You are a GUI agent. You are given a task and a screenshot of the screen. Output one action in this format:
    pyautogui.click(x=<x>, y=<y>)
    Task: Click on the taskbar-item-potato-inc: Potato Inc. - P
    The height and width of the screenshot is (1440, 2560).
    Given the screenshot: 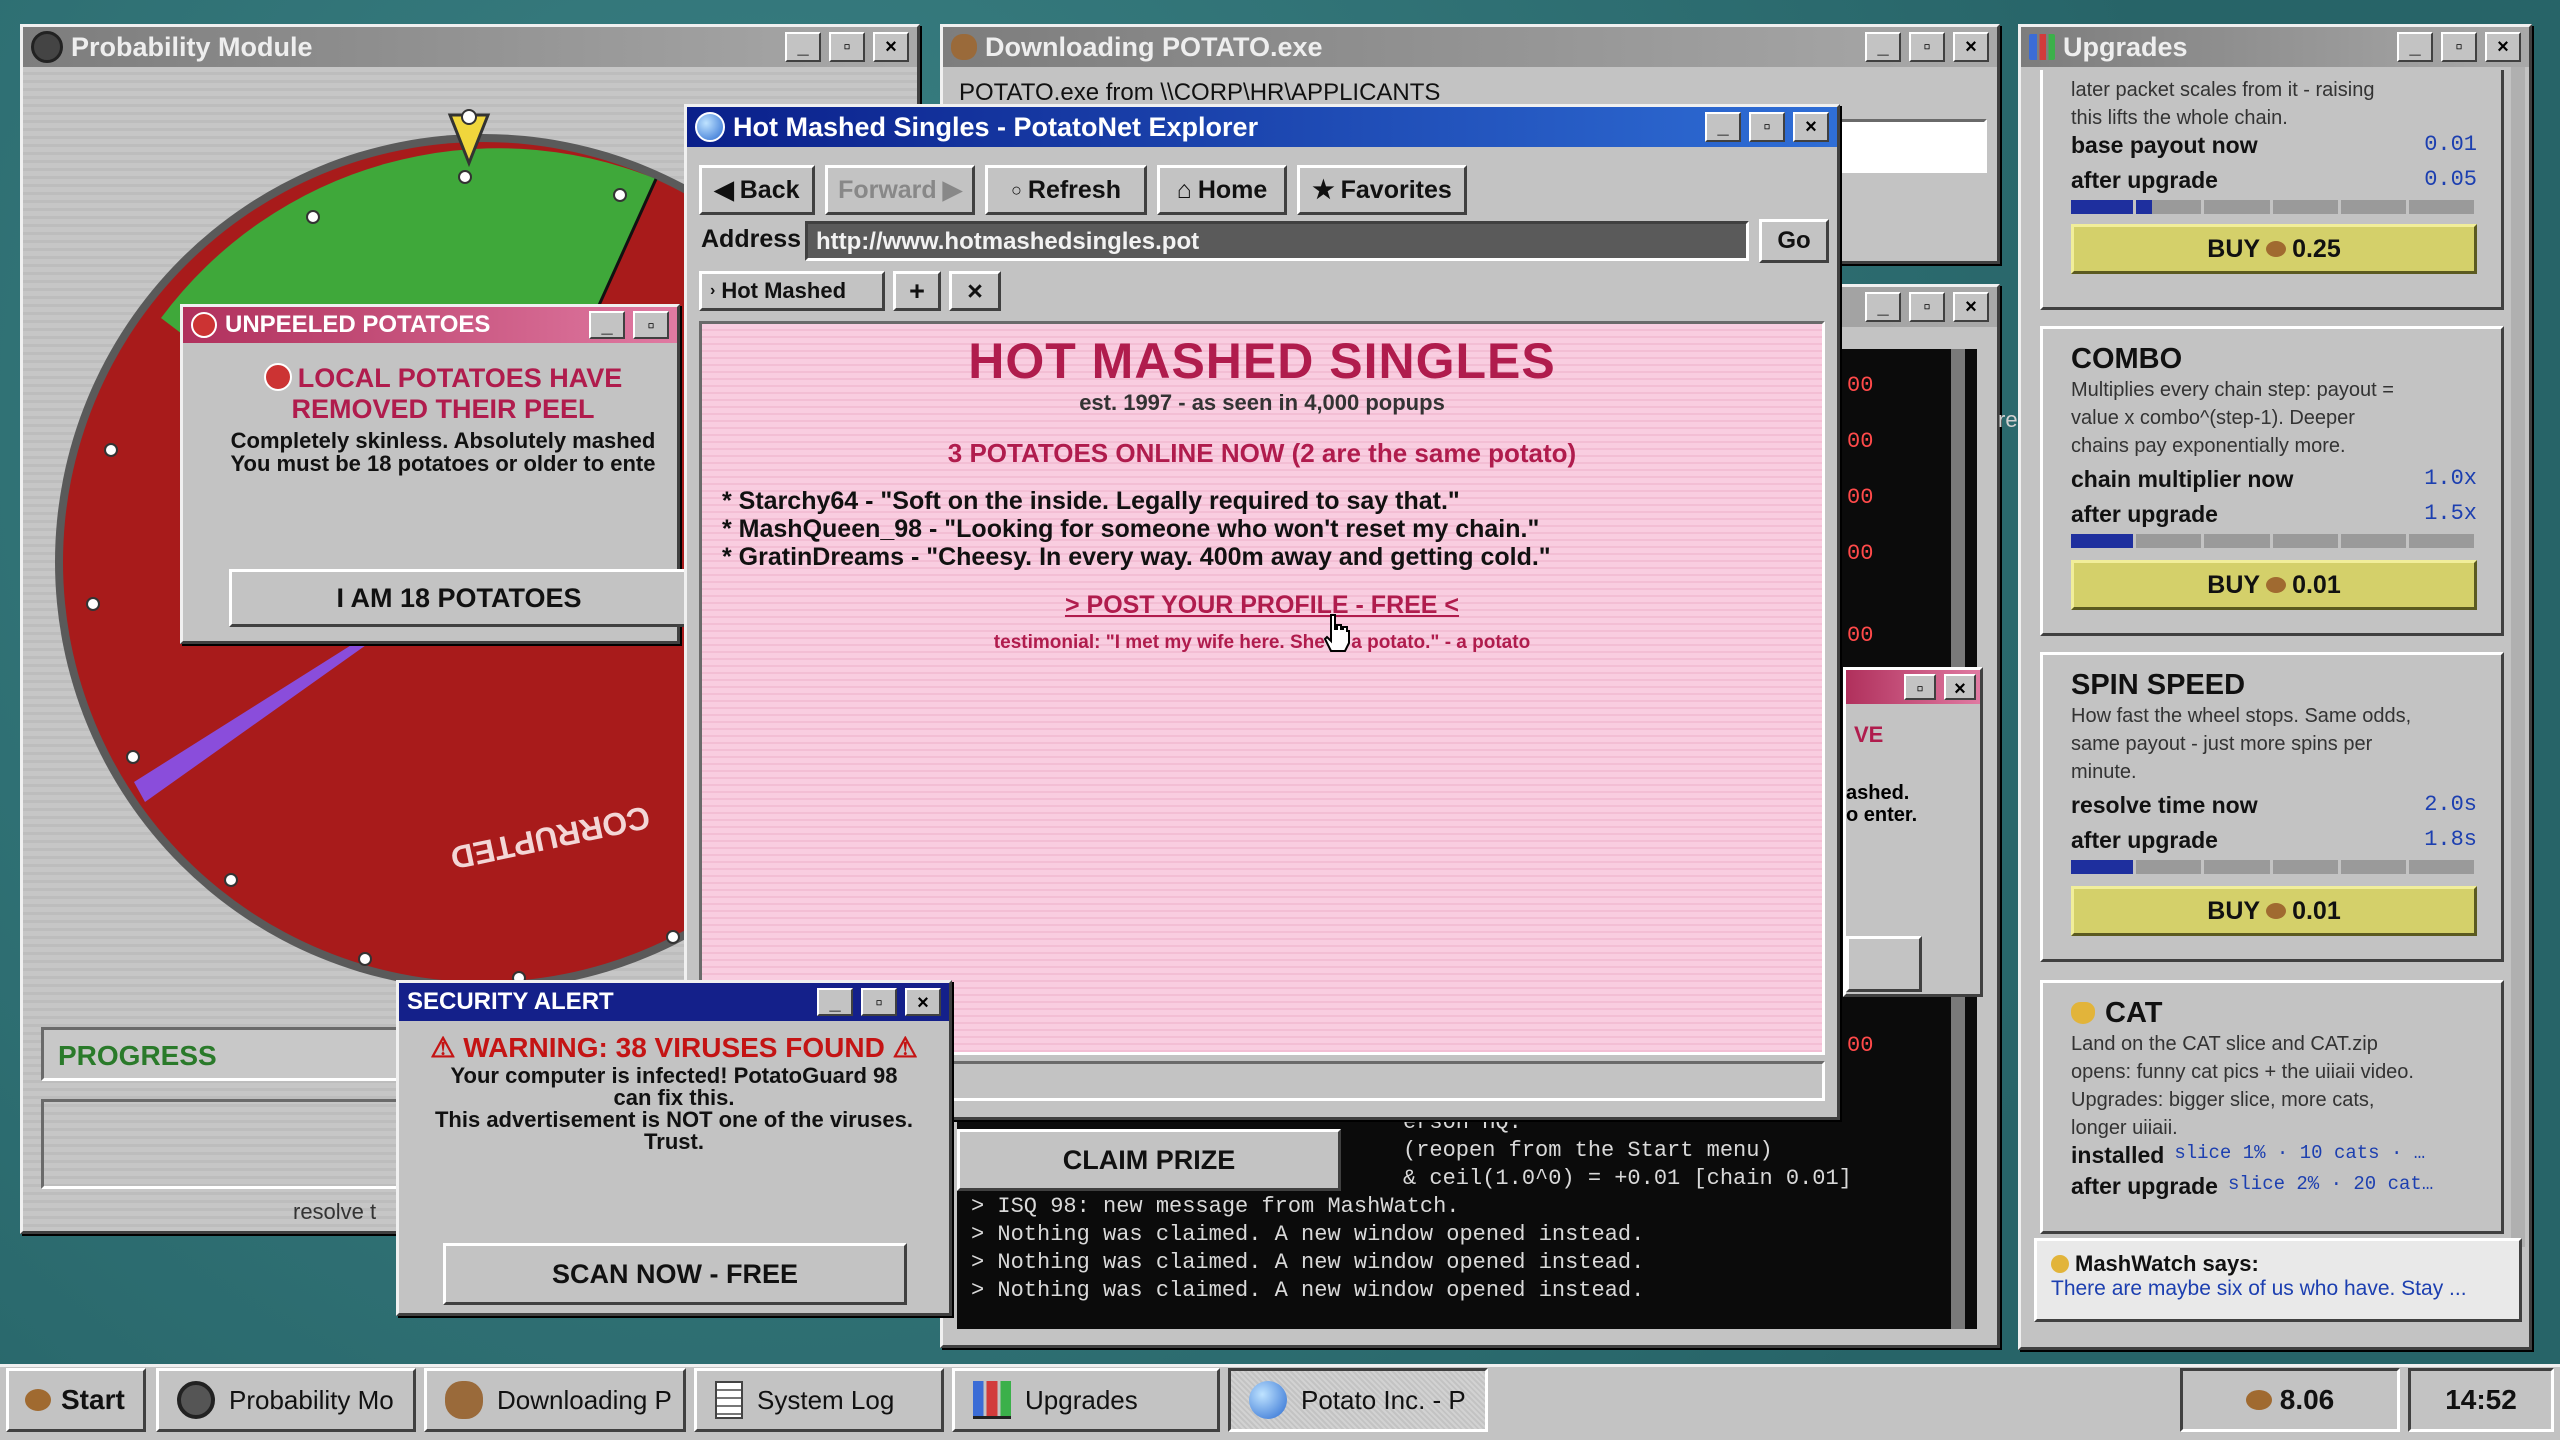 What is the action you would take?
    pyautogui.click(x=1358, y=1400)
    